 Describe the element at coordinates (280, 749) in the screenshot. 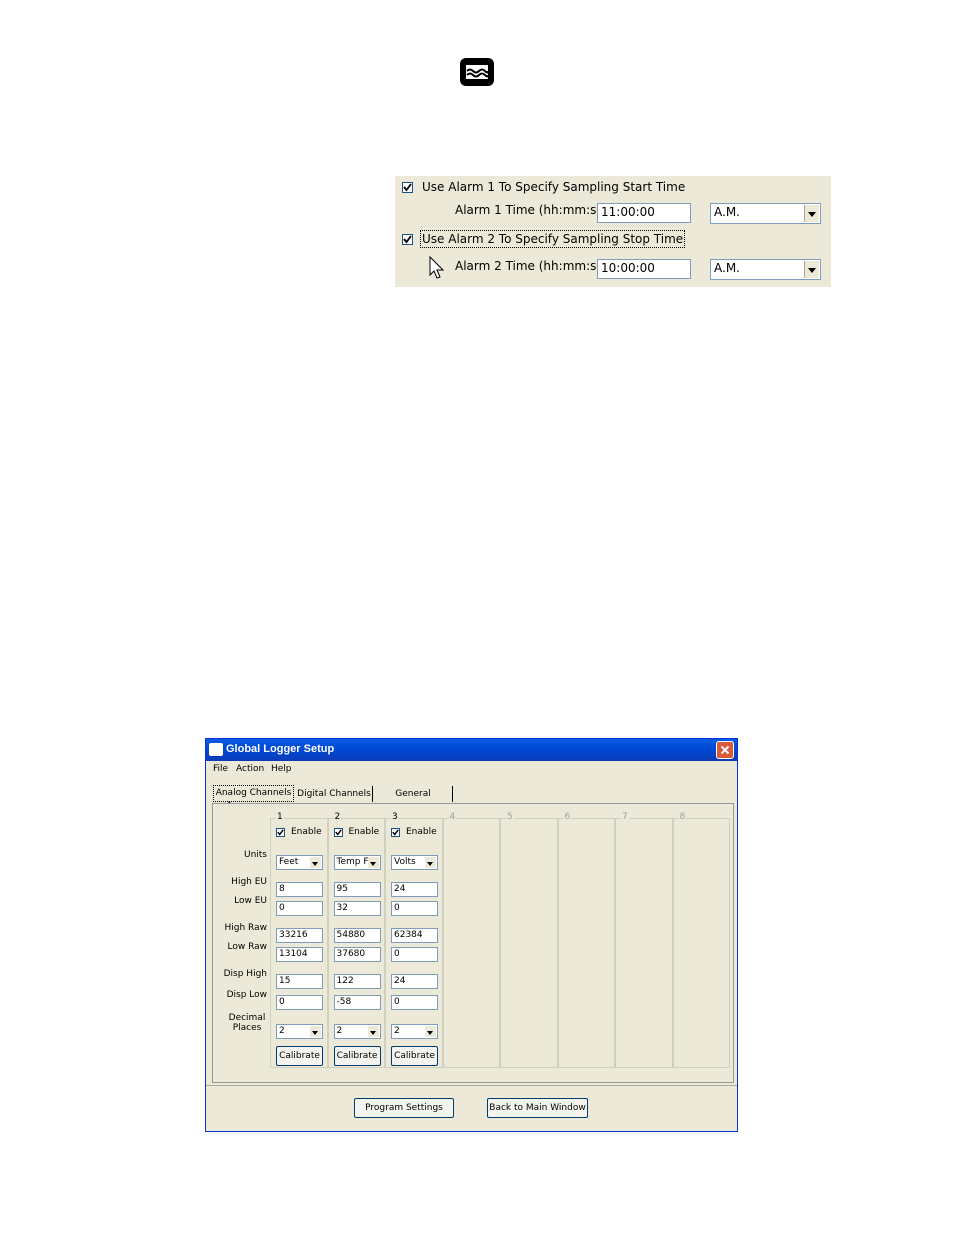

I see `window-title: Global Logger Setup` at that location.